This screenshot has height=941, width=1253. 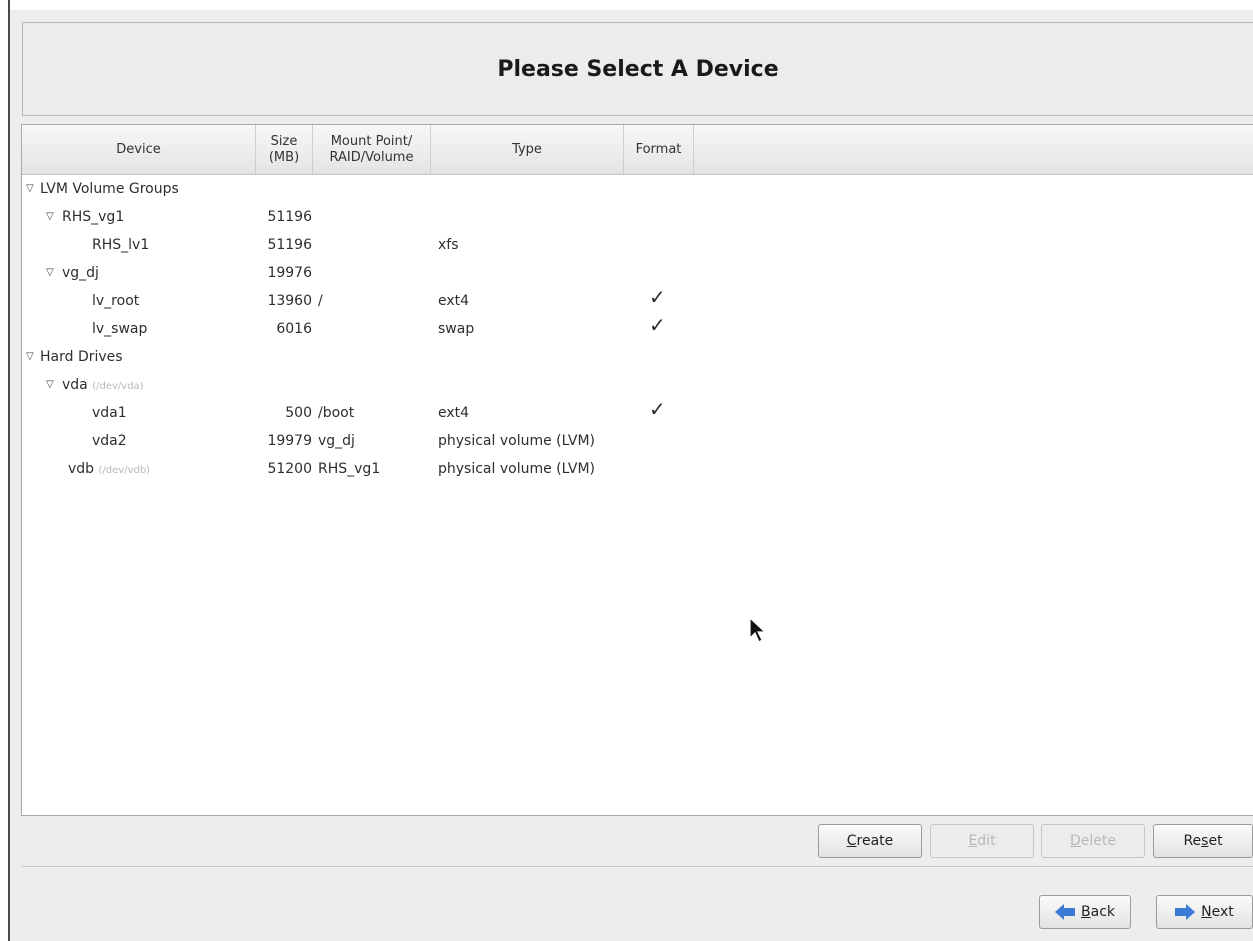 I want to click on table-row: RHS_lv1 51196 xfs, so click(x=372, y=245).